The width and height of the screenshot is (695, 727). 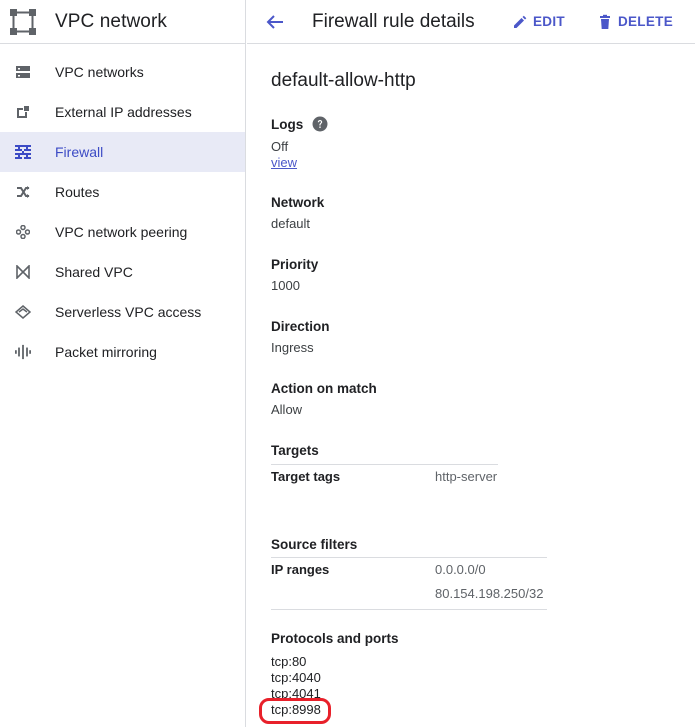 I want to click on arrow-back-icon, so click(x=274, y=21).